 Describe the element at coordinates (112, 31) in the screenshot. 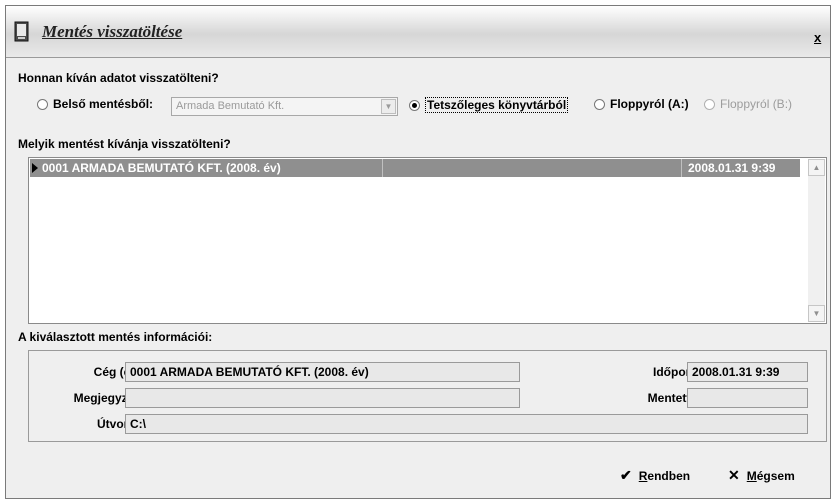

I see `window-title: Mentés visszatöltése` at that location.